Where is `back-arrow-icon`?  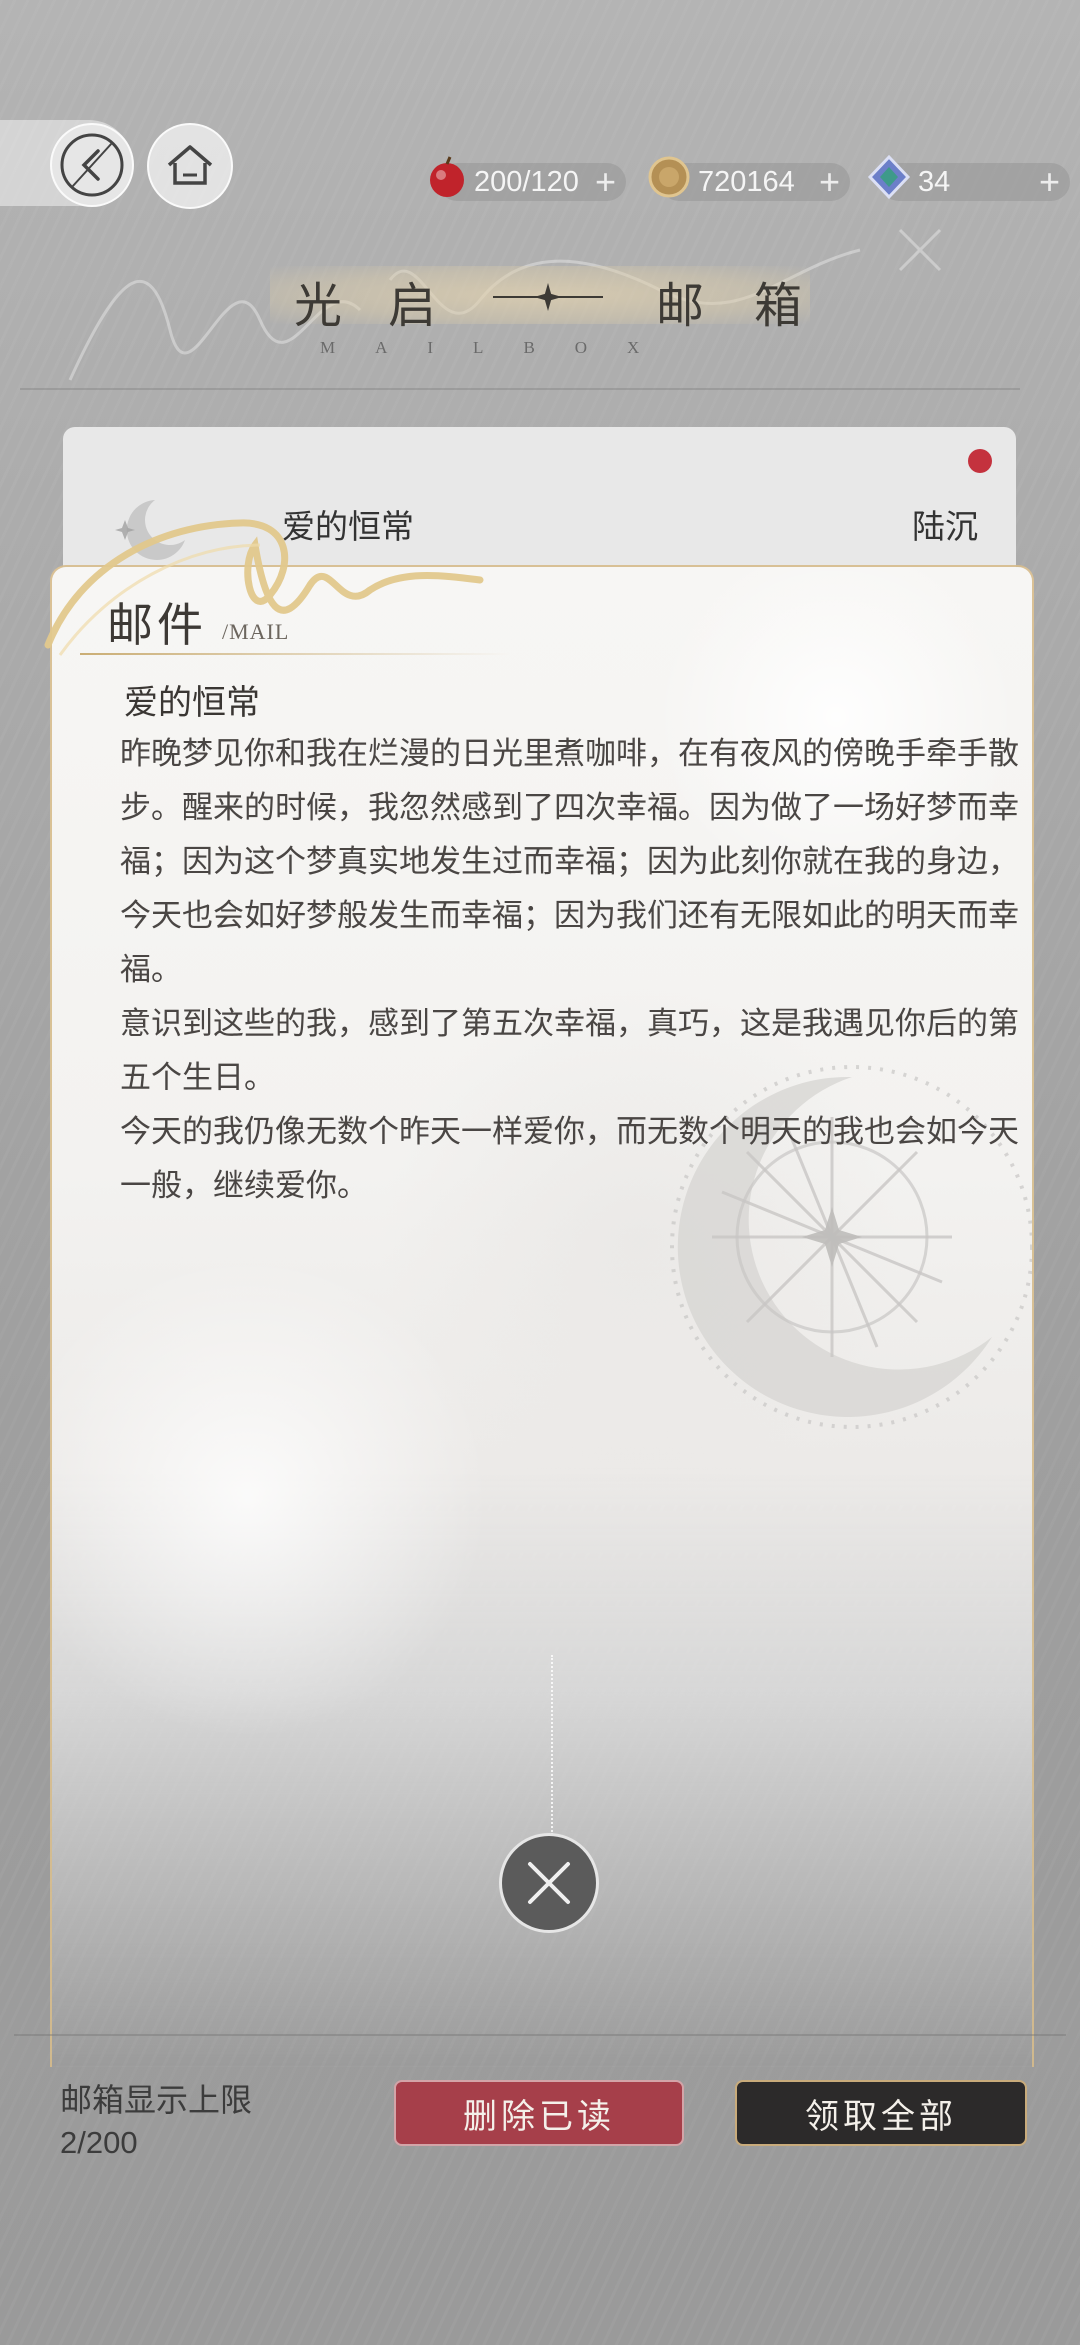 back-arrow-icon is located at coordinates (92, 165).